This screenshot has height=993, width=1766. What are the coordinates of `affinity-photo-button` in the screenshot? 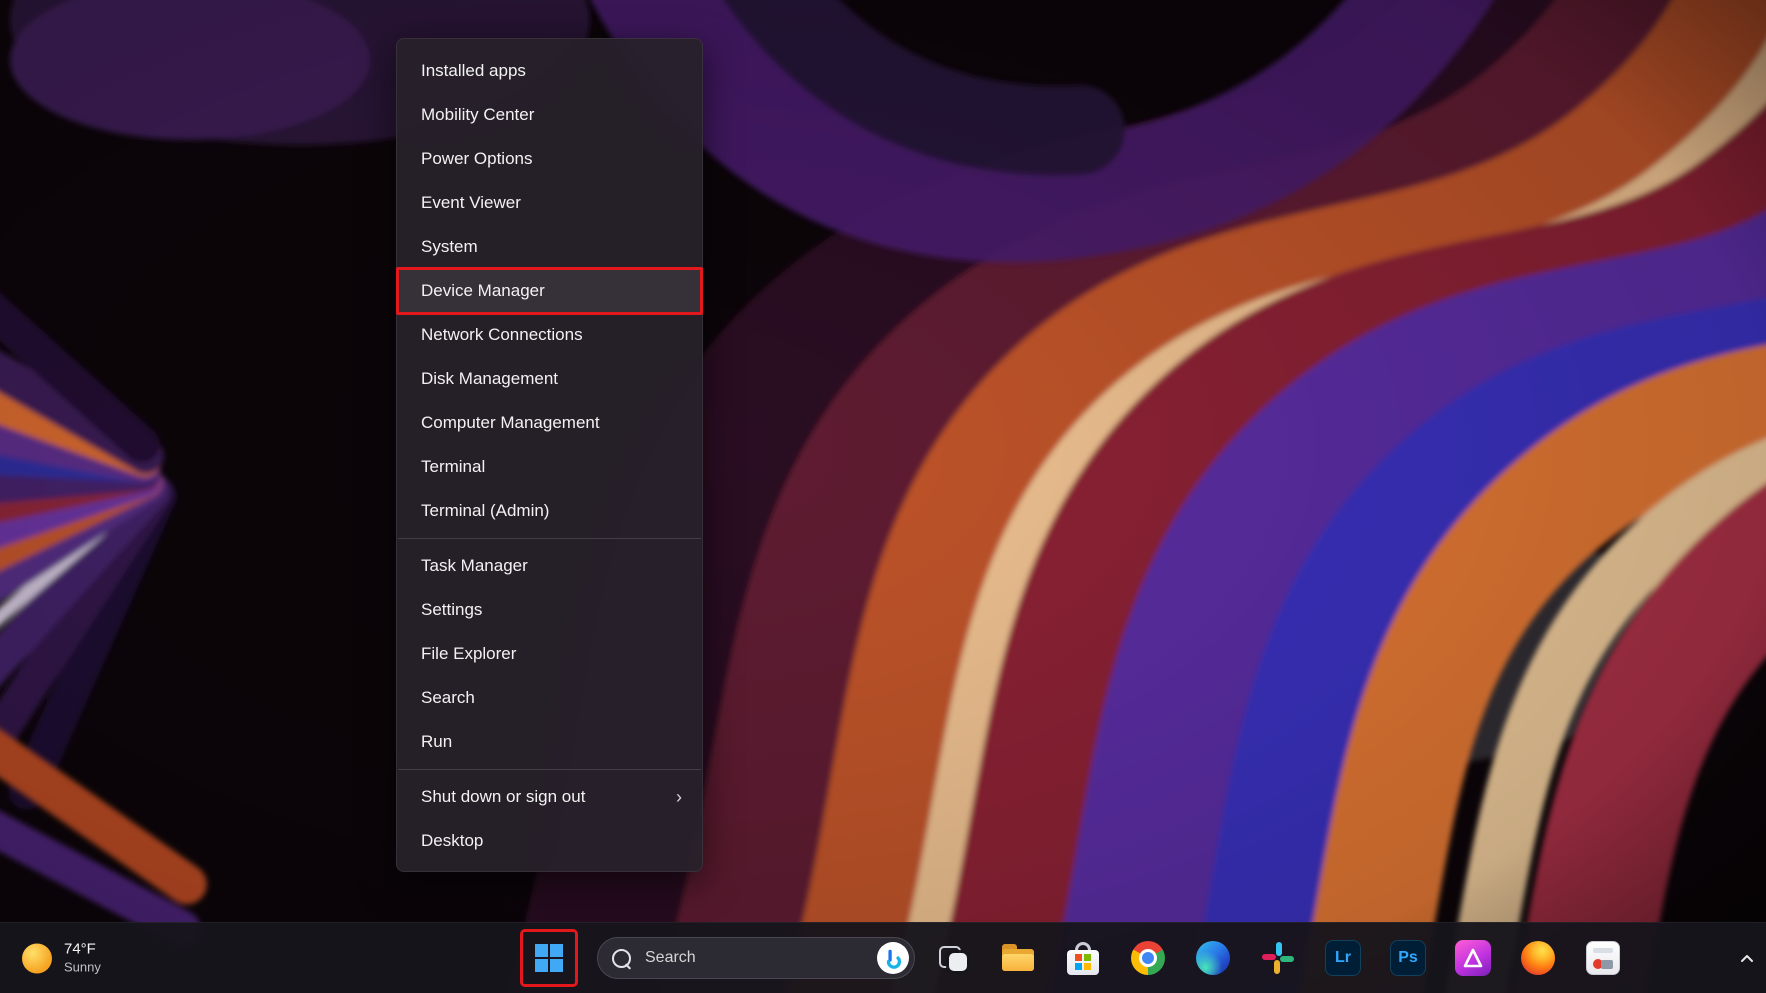 It's located at (1473, 958).